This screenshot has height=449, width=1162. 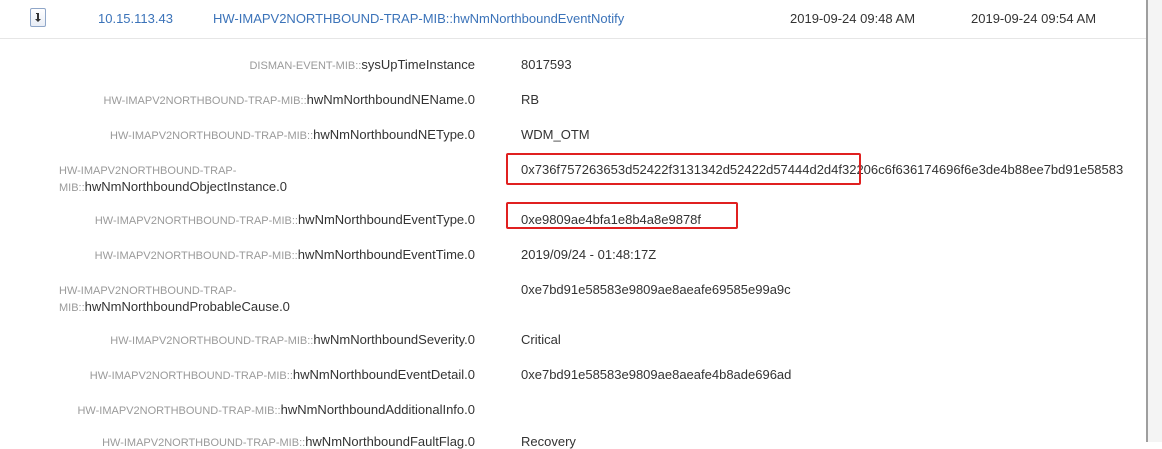 What do you see at coordinates (541, 339) in the screenshot?
I see `varbind-value: Critical` at bounding box center [541, 339].